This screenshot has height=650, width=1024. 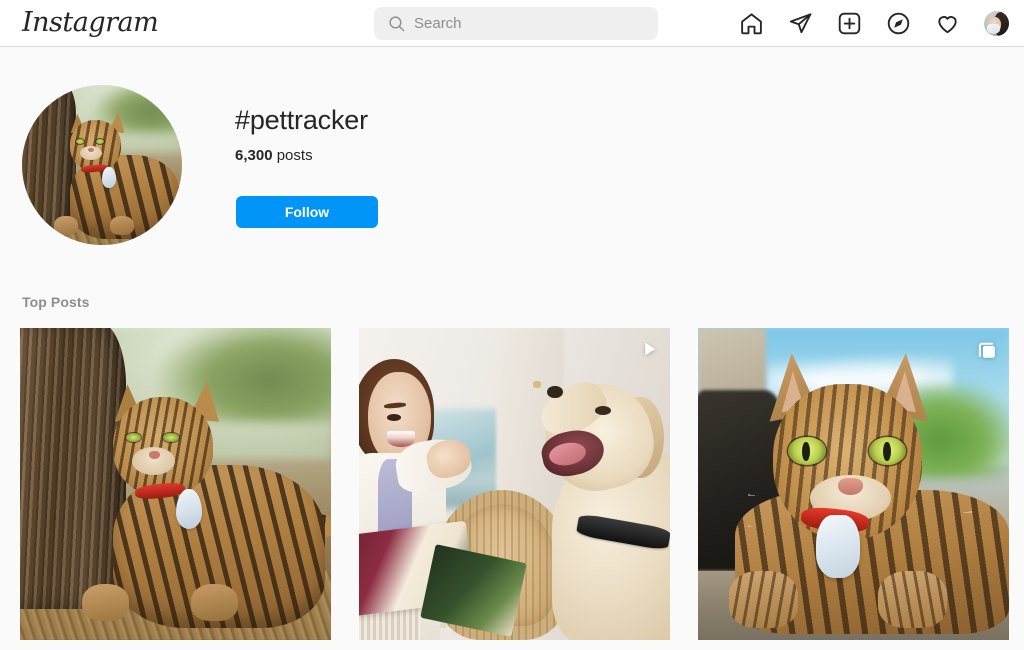 I want to click on profile-avatar, so click(x=996, y=23).